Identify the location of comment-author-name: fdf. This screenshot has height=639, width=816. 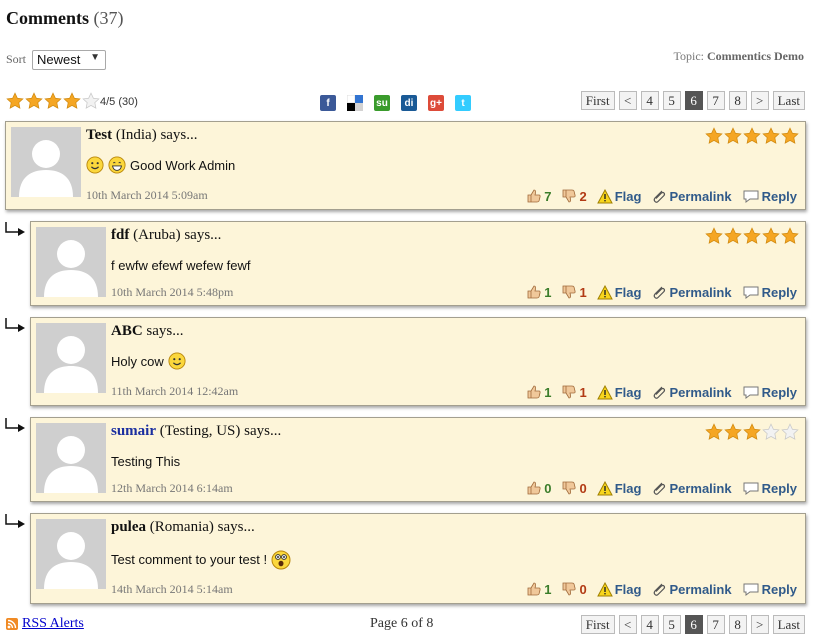
(120, 235).